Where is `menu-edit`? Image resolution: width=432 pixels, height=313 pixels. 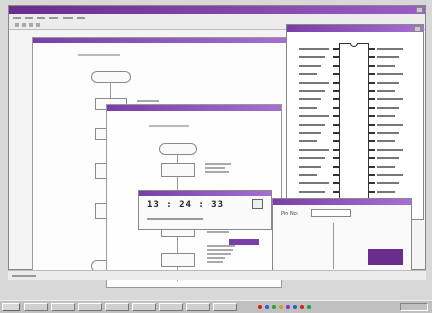
menu-edit is located at coordinates (29, 18).